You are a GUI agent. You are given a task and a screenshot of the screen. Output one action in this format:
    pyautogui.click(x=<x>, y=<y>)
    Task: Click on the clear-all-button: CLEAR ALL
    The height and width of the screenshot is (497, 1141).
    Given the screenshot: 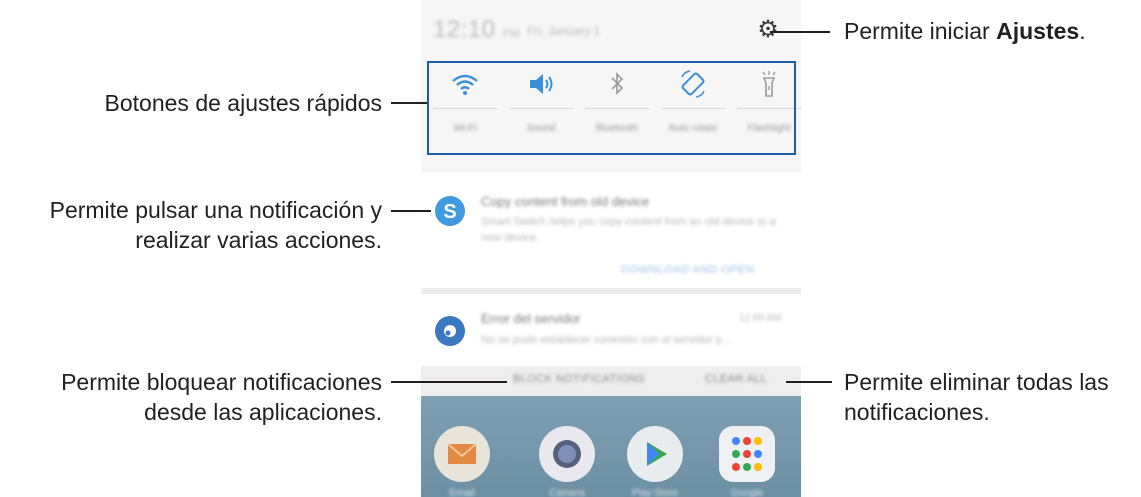 What is the action you would take?
    pyautogui.click(x=736, y=379)
    